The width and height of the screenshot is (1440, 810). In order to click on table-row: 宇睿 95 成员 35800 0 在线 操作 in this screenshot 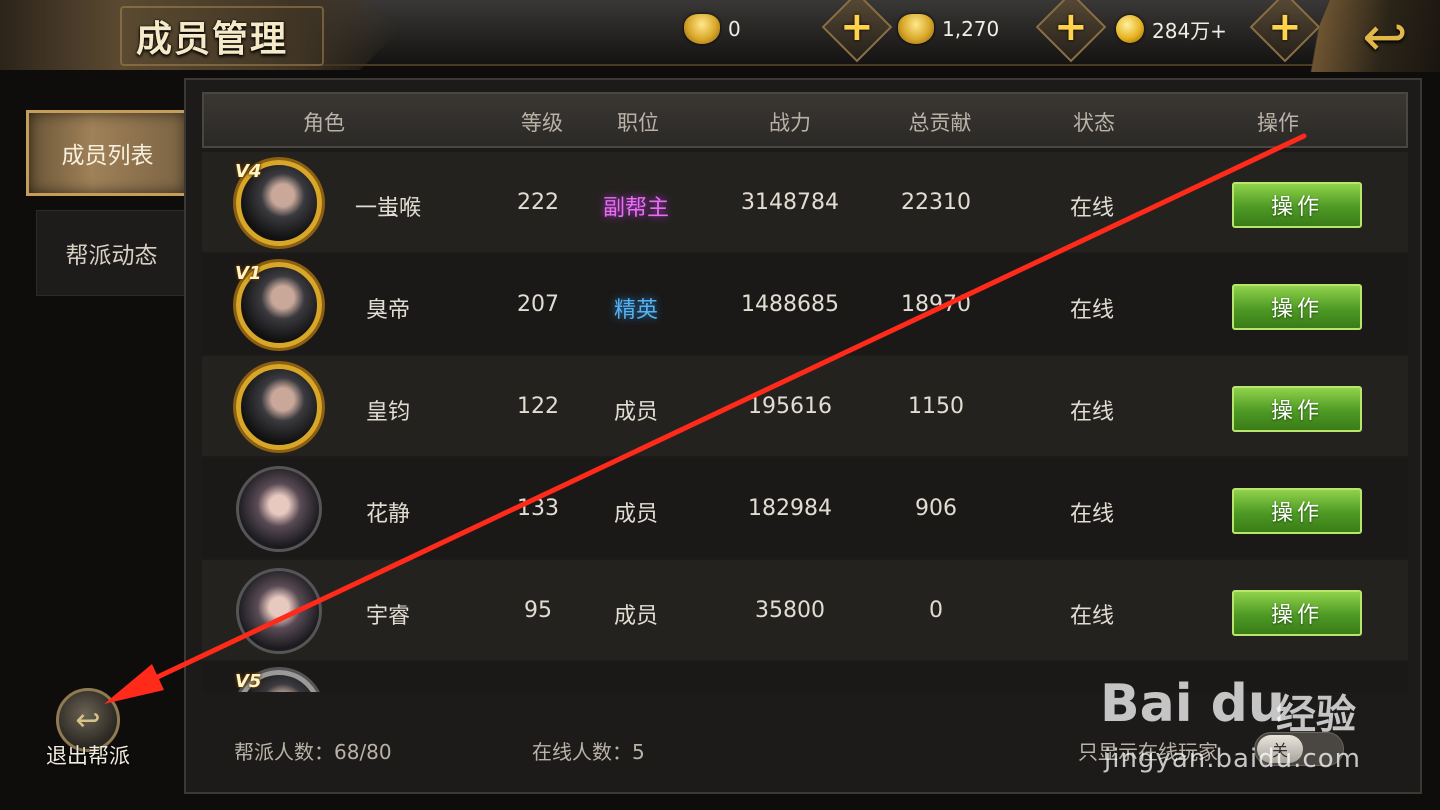, I will do `click(805, 610)`.